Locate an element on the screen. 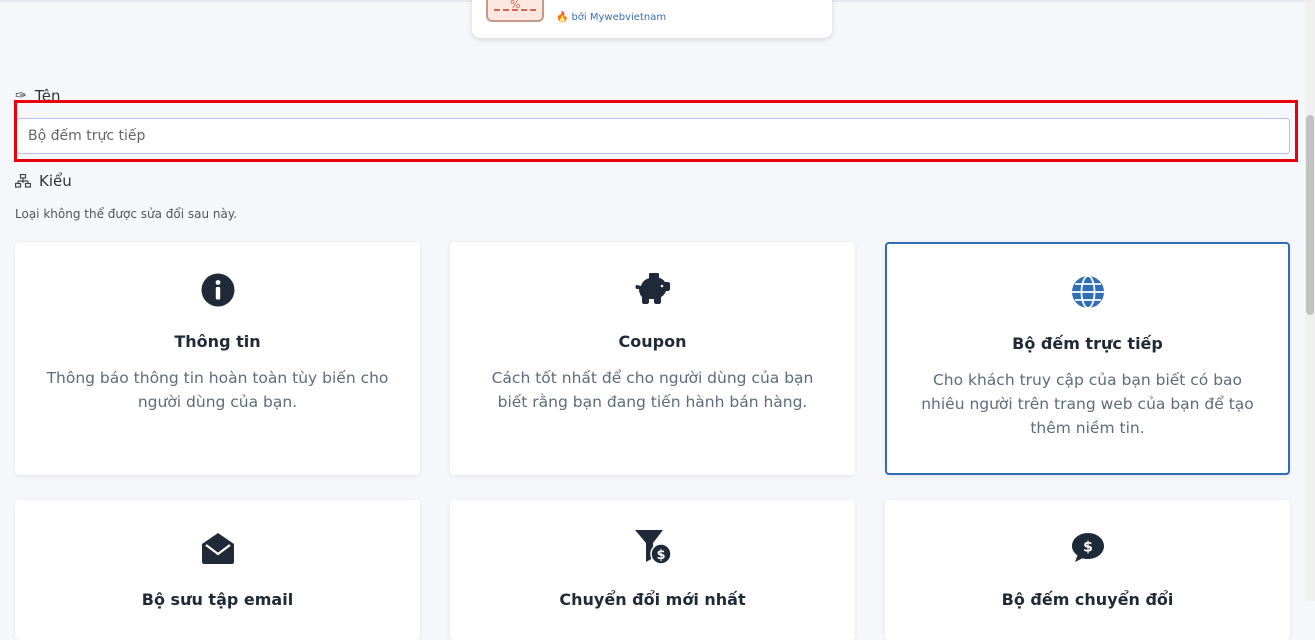  preview-brand-text: bởi Mywebvietnam is located at coordinates (619, 17).